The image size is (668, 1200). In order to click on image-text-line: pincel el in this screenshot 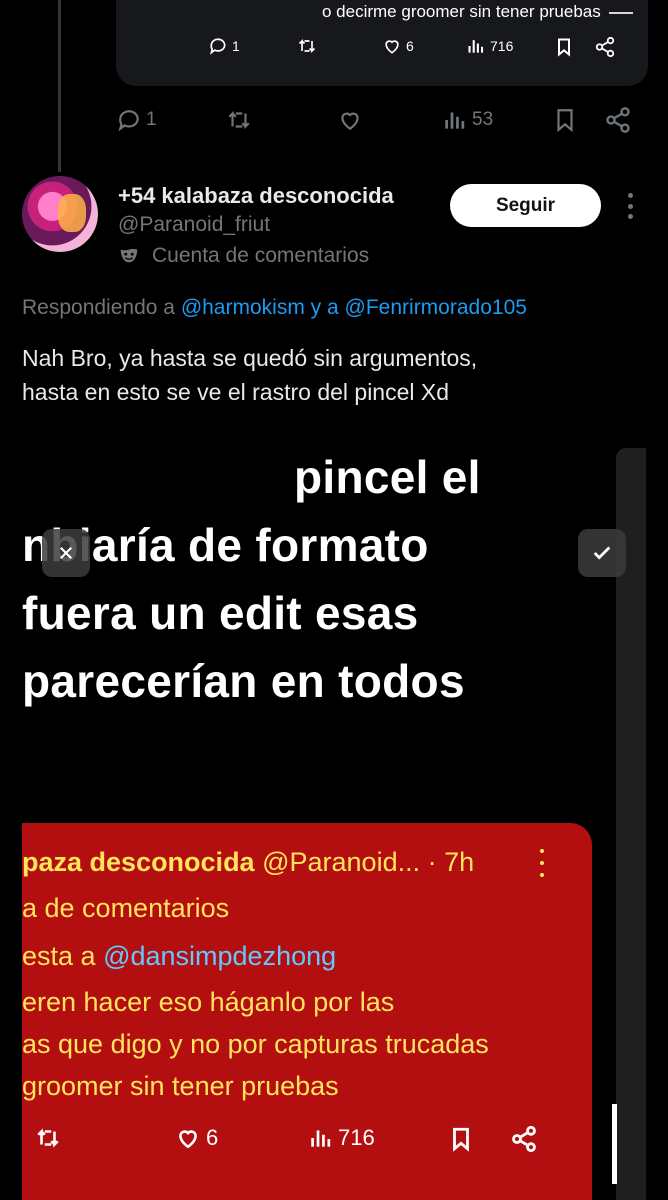, I will do `click(387, 477)`.